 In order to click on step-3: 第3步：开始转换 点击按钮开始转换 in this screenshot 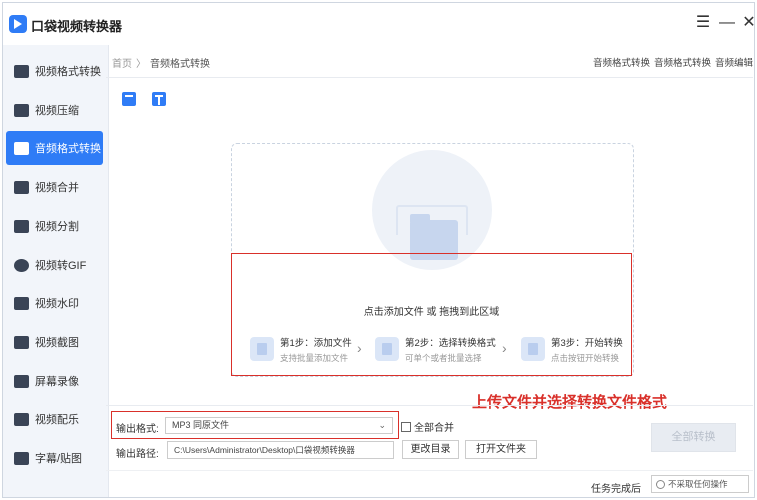, I will do `click(572, 349)`.